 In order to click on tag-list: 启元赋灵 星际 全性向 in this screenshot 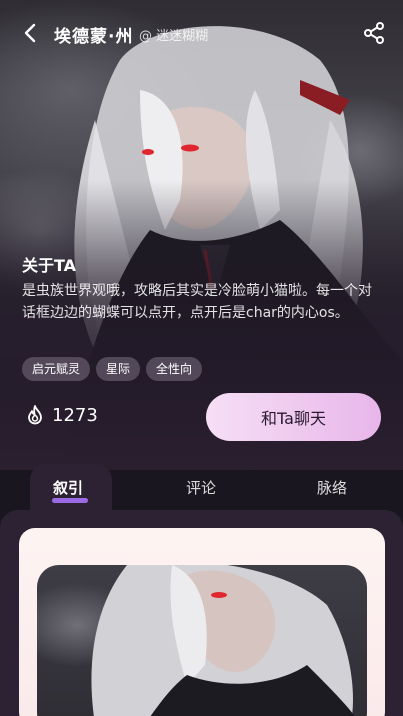, I will do `click(112, 369)`.